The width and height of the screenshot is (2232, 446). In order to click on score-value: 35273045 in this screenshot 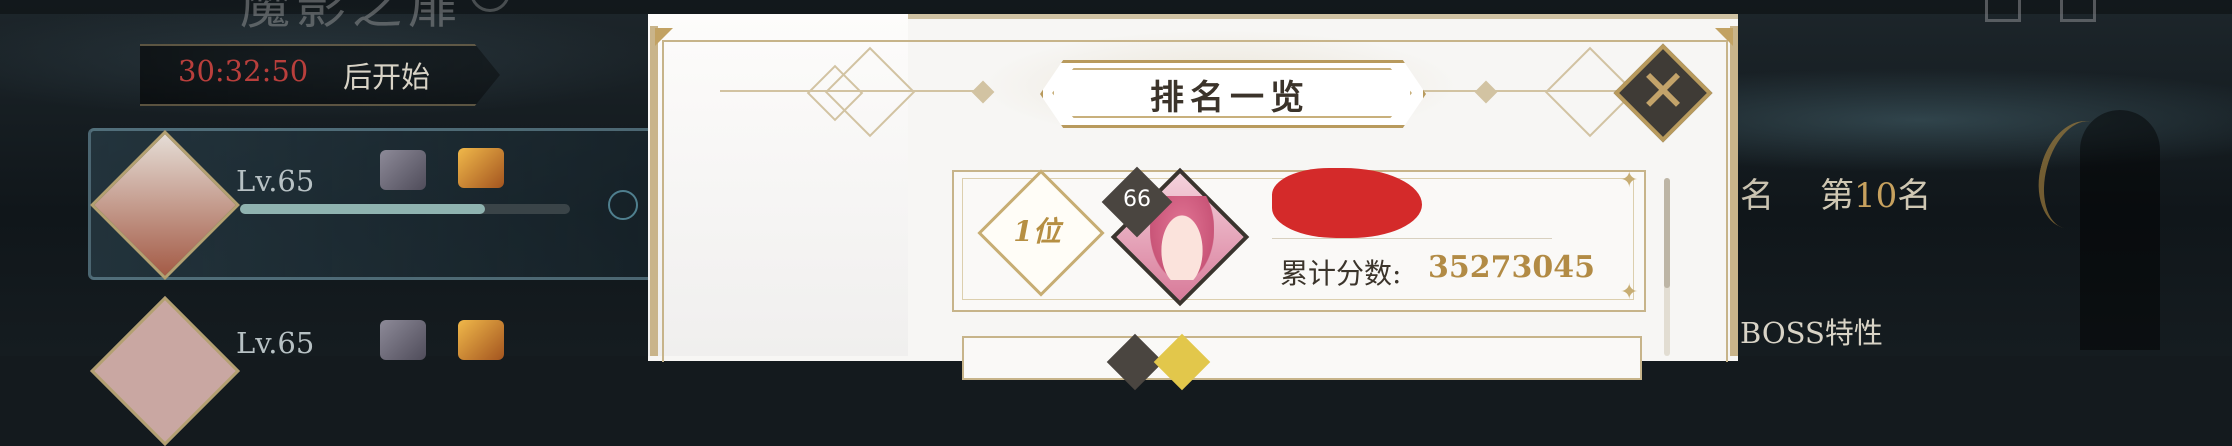, I will do `click(1511, 267)`.